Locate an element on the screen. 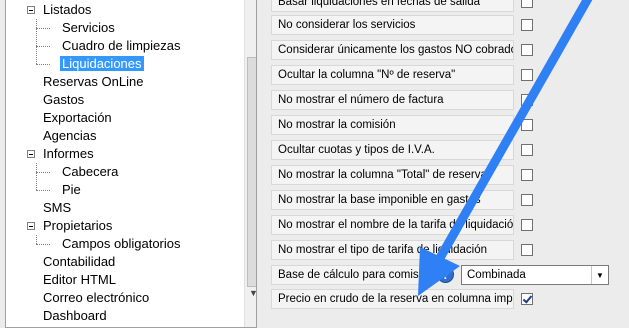 This screenshot has width=629, height=328. tree-item-label: Listados is located at coordinates (67, 9).